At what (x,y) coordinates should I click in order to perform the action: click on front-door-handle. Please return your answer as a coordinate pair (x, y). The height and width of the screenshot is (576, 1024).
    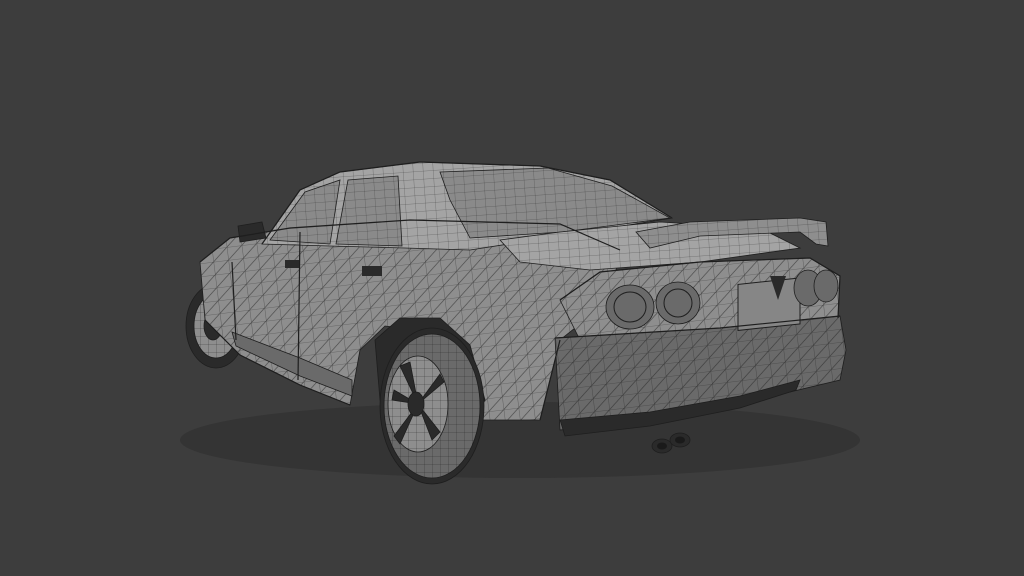
    Looking at the image, I should click on (292, 264).